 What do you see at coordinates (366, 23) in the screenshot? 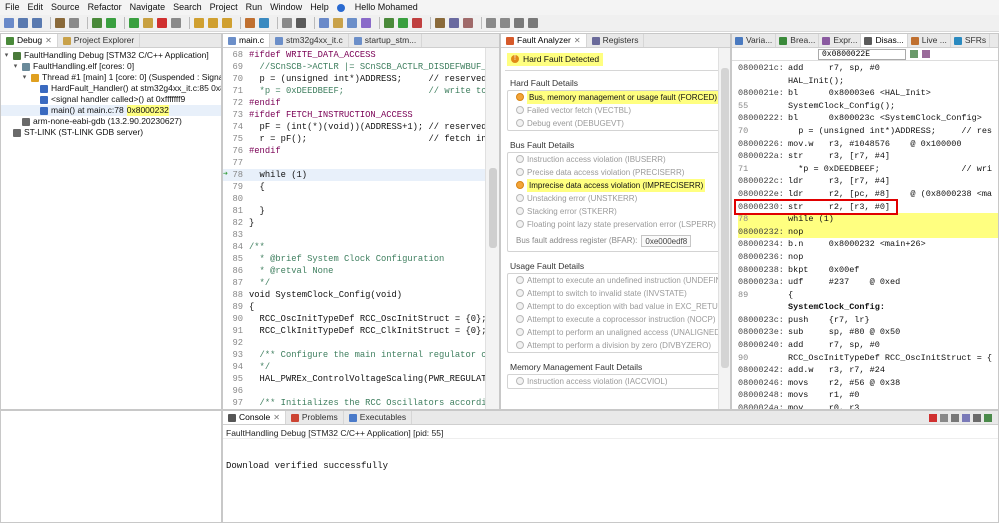
I see `header-file-icon` at bounding box center [366, 23].